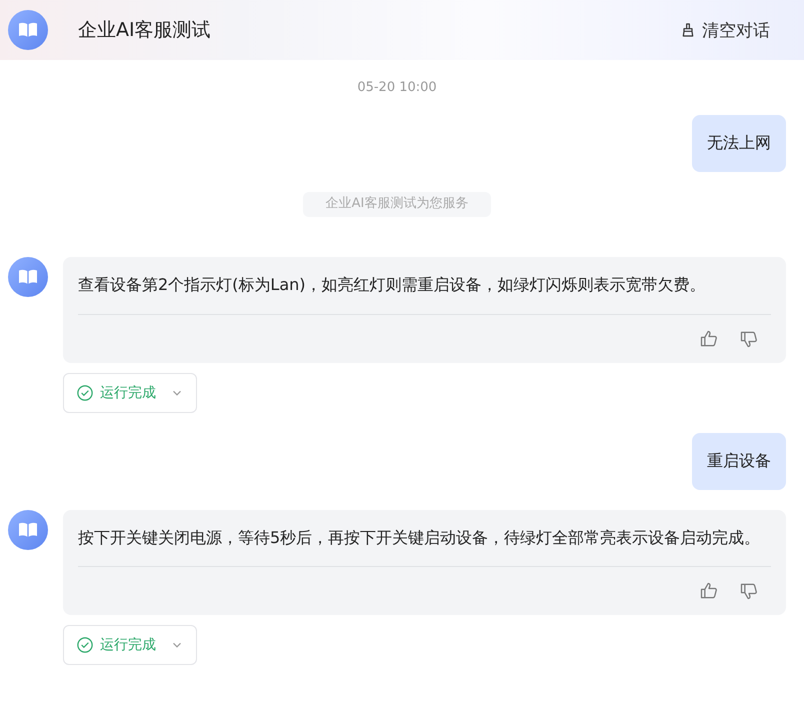 The image size is (804, 722). Describe the element at coordinates (397, 204) in the screenshot. I see `system-notice: 企业AI客服测试为您服务` at that location.